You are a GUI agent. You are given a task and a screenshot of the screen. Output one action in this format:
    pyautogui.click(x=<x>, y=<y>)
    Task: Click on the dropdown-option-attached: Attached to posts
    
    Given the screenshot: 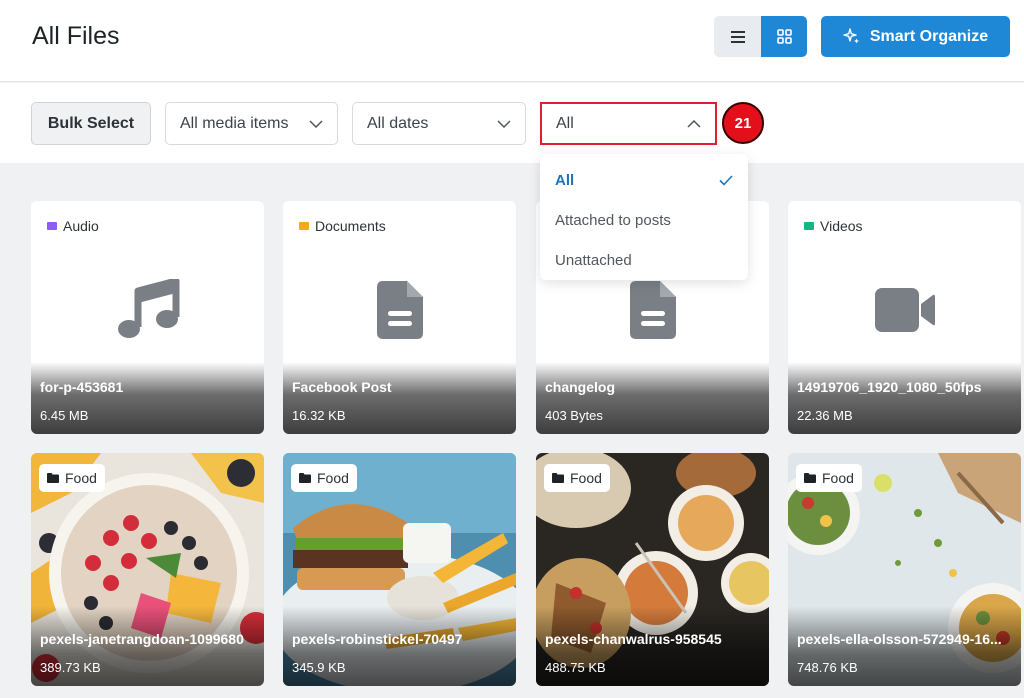 What is the action you would take?
    pyautogui.click(x=644, y=220)
    